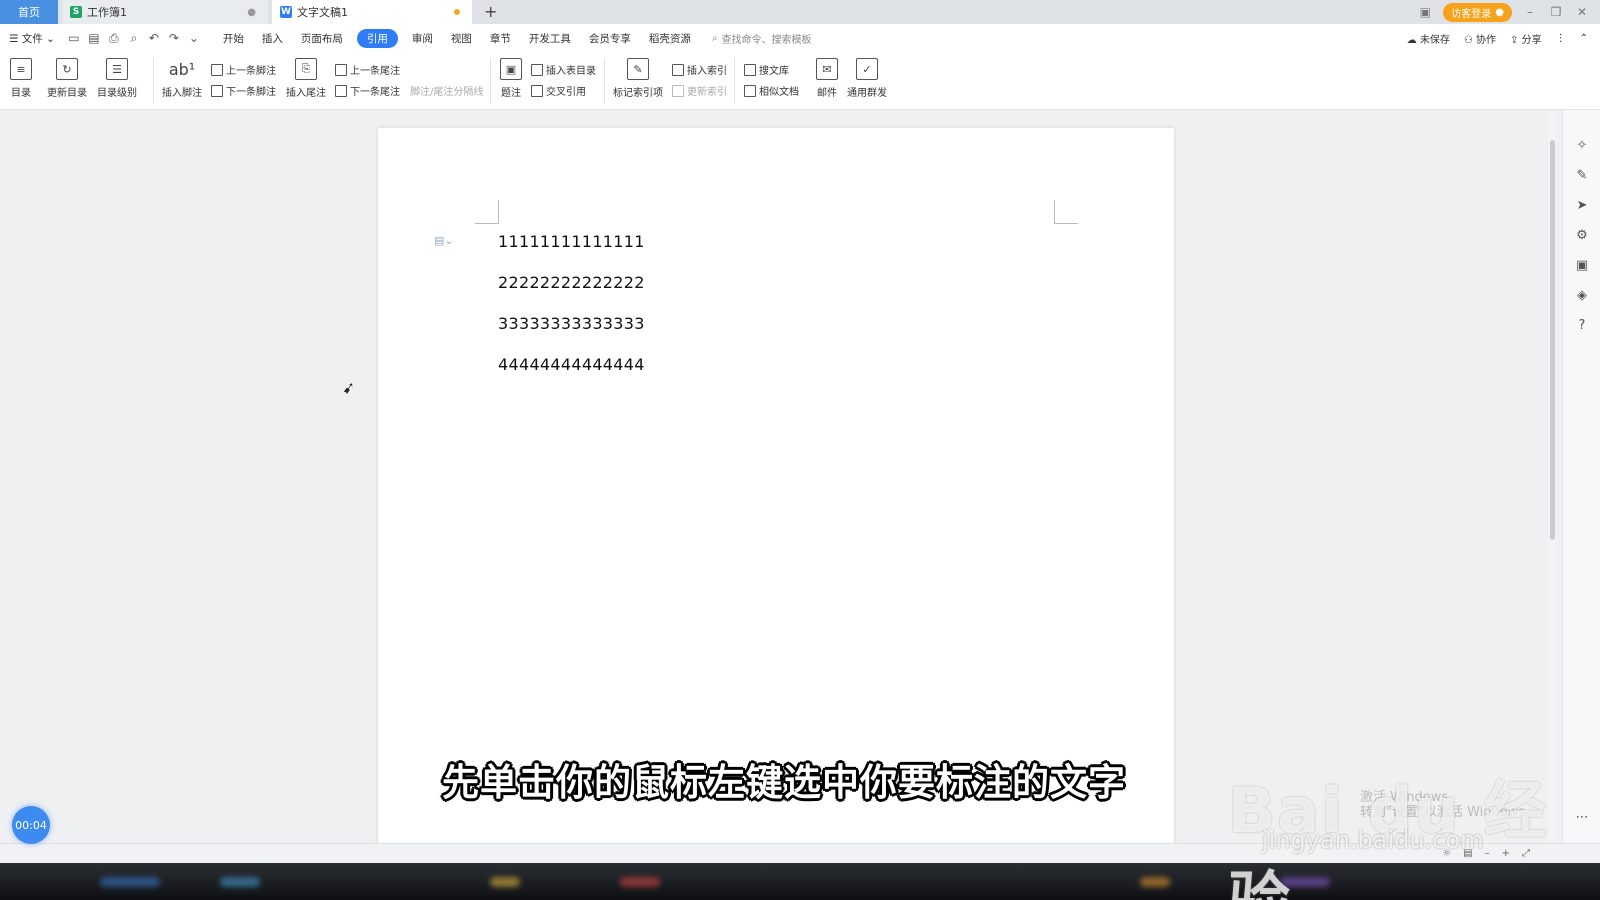 The image size is (1600, 900). I want to click on share-button: ⇪ 分享, so click(1526, 38).